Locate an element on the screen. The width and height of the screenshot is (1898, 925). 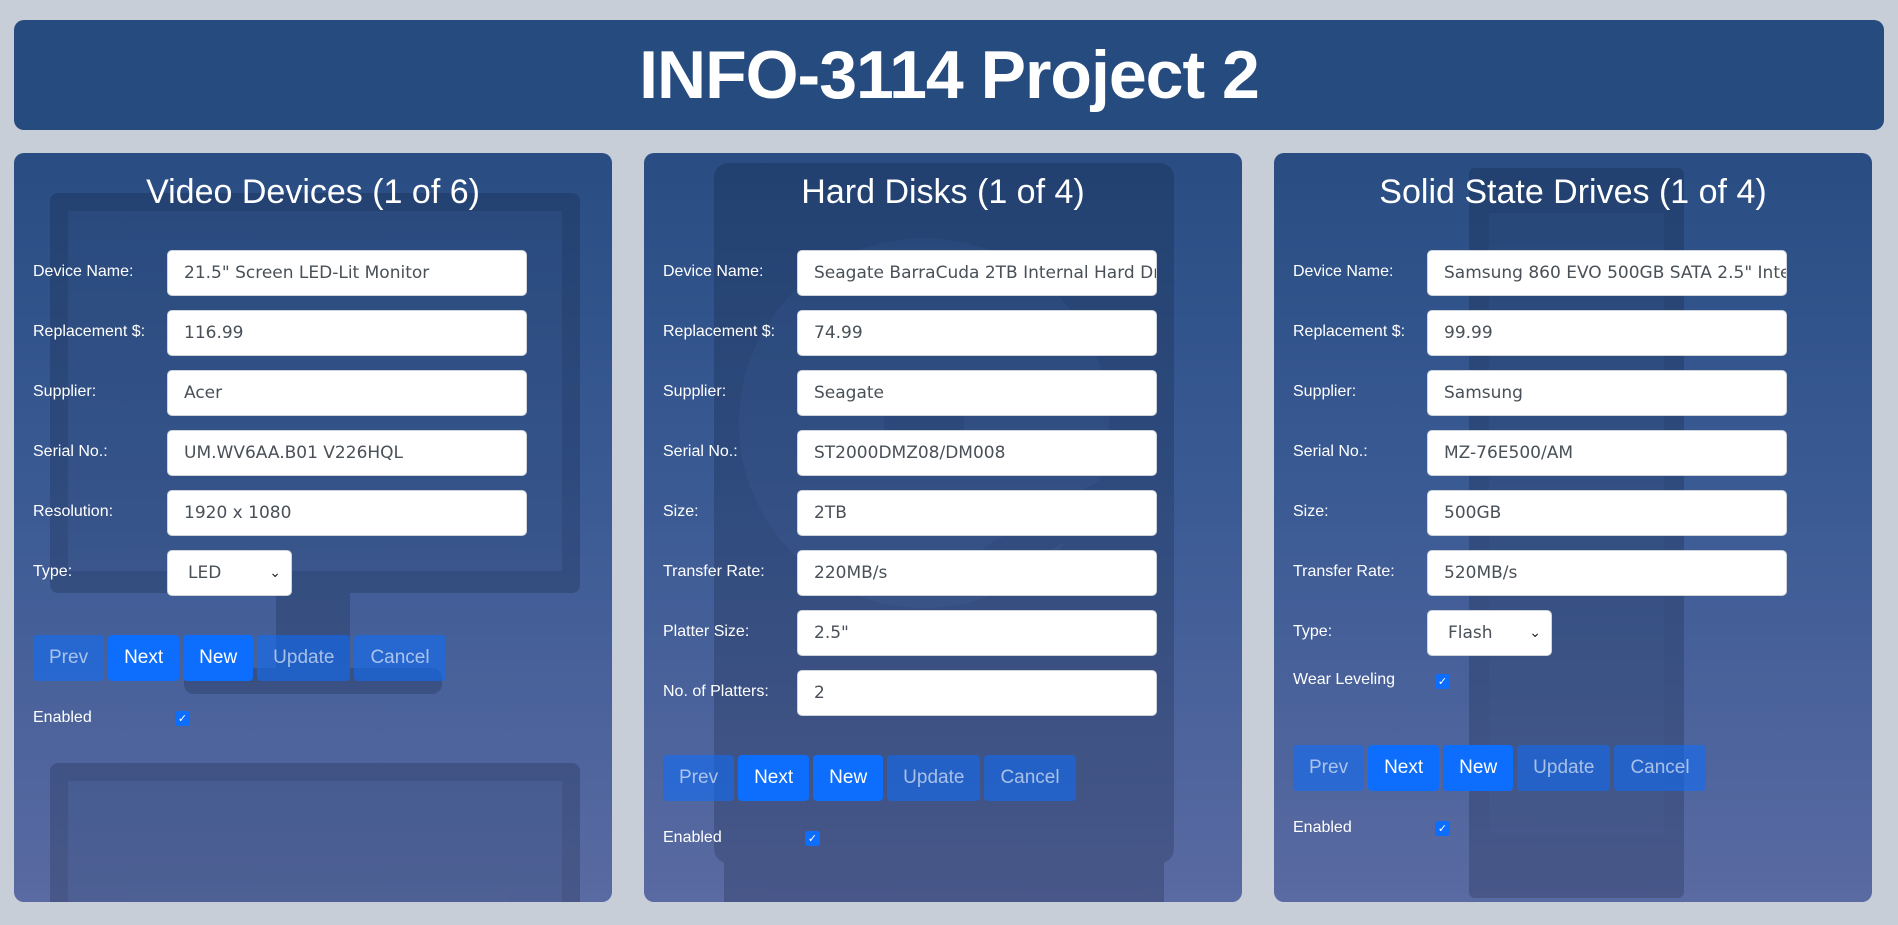
device-name-input: 21.5" Screen LED-Lit Monitor is located at coordinates (347, 273).